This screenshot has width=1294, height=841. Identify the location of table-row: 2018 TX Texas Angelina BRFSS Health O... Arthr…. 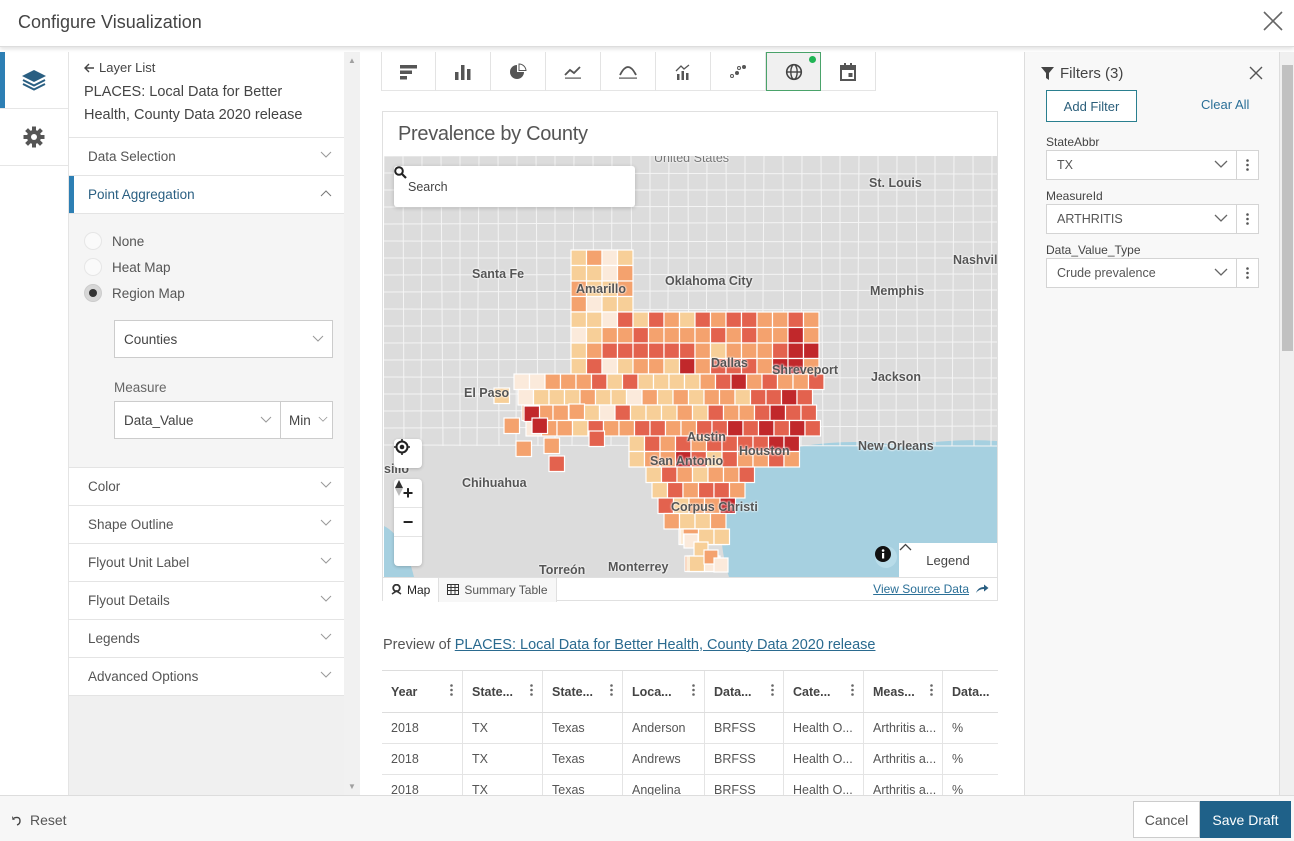
(690, 785).